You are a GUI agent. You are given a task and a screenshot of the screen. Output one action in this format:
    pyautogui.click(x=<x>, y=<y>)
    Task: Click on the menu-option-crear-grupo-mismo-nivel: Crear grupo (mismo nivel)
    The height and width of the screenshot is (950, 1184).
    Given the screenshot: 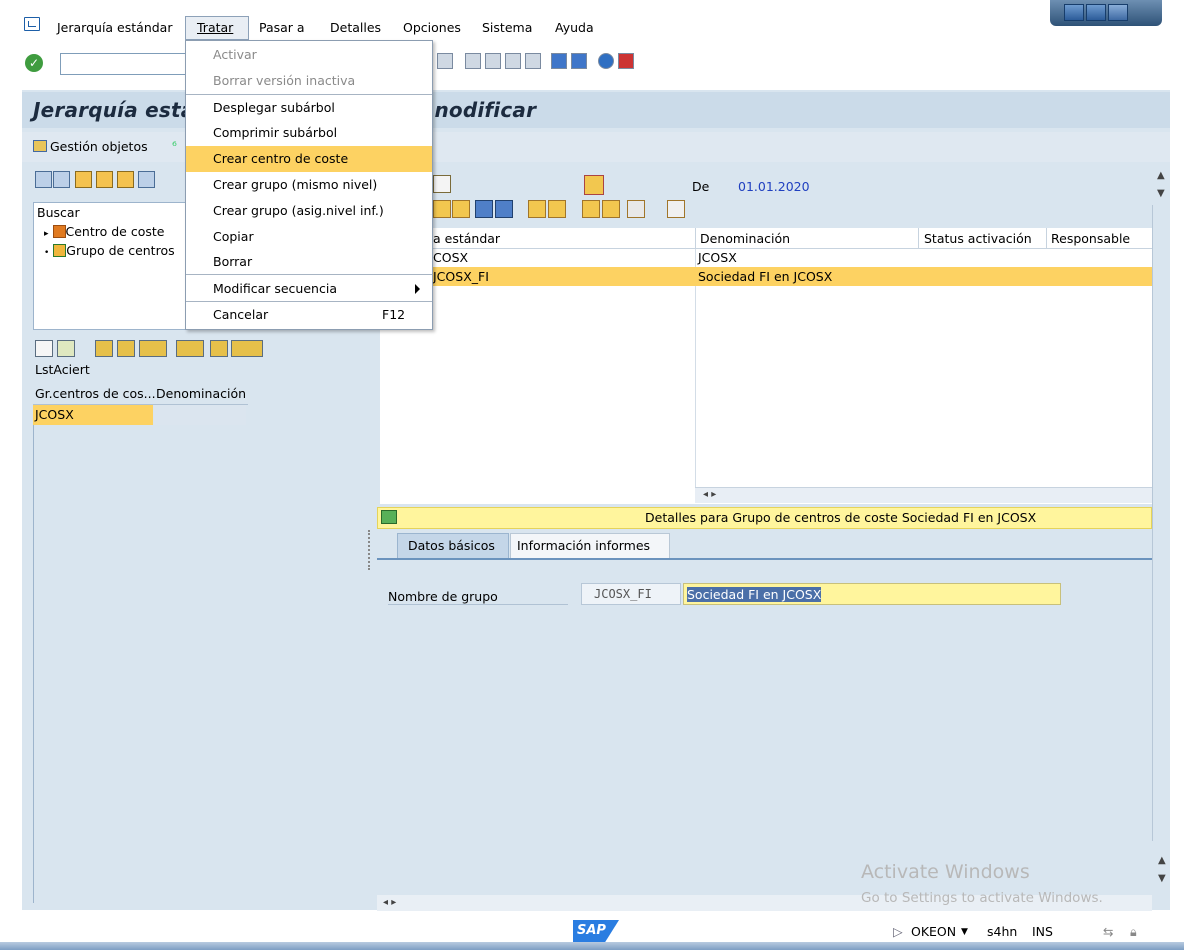 What is the action you would take?
    pyautogui.click(x=309, y=185)
    